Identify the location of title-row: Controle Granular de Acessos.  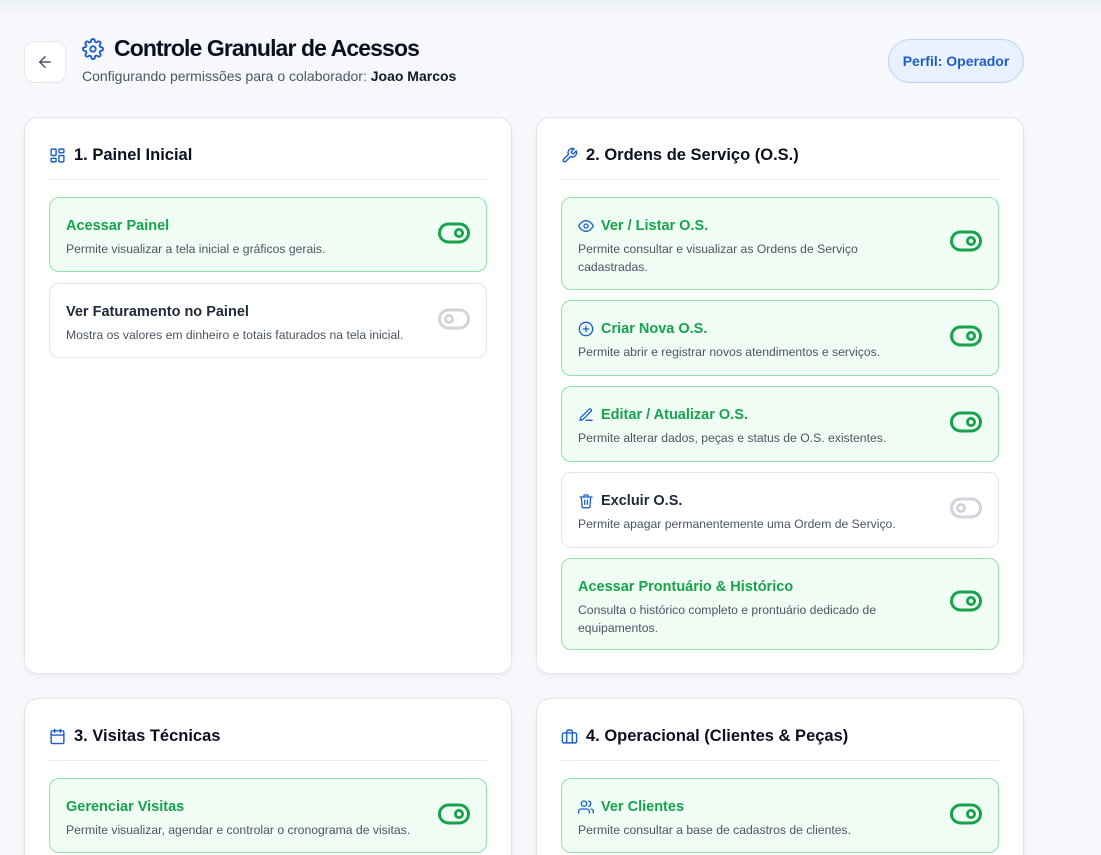
(251, 48).